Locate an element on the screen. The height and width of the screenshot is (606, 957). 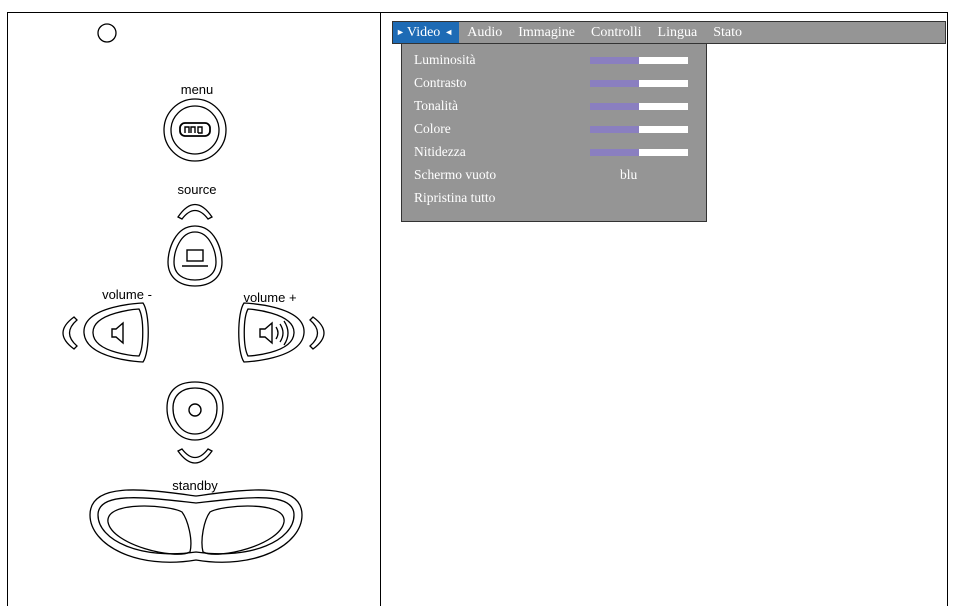
speaker-icon is located at coordinates (117, 333).